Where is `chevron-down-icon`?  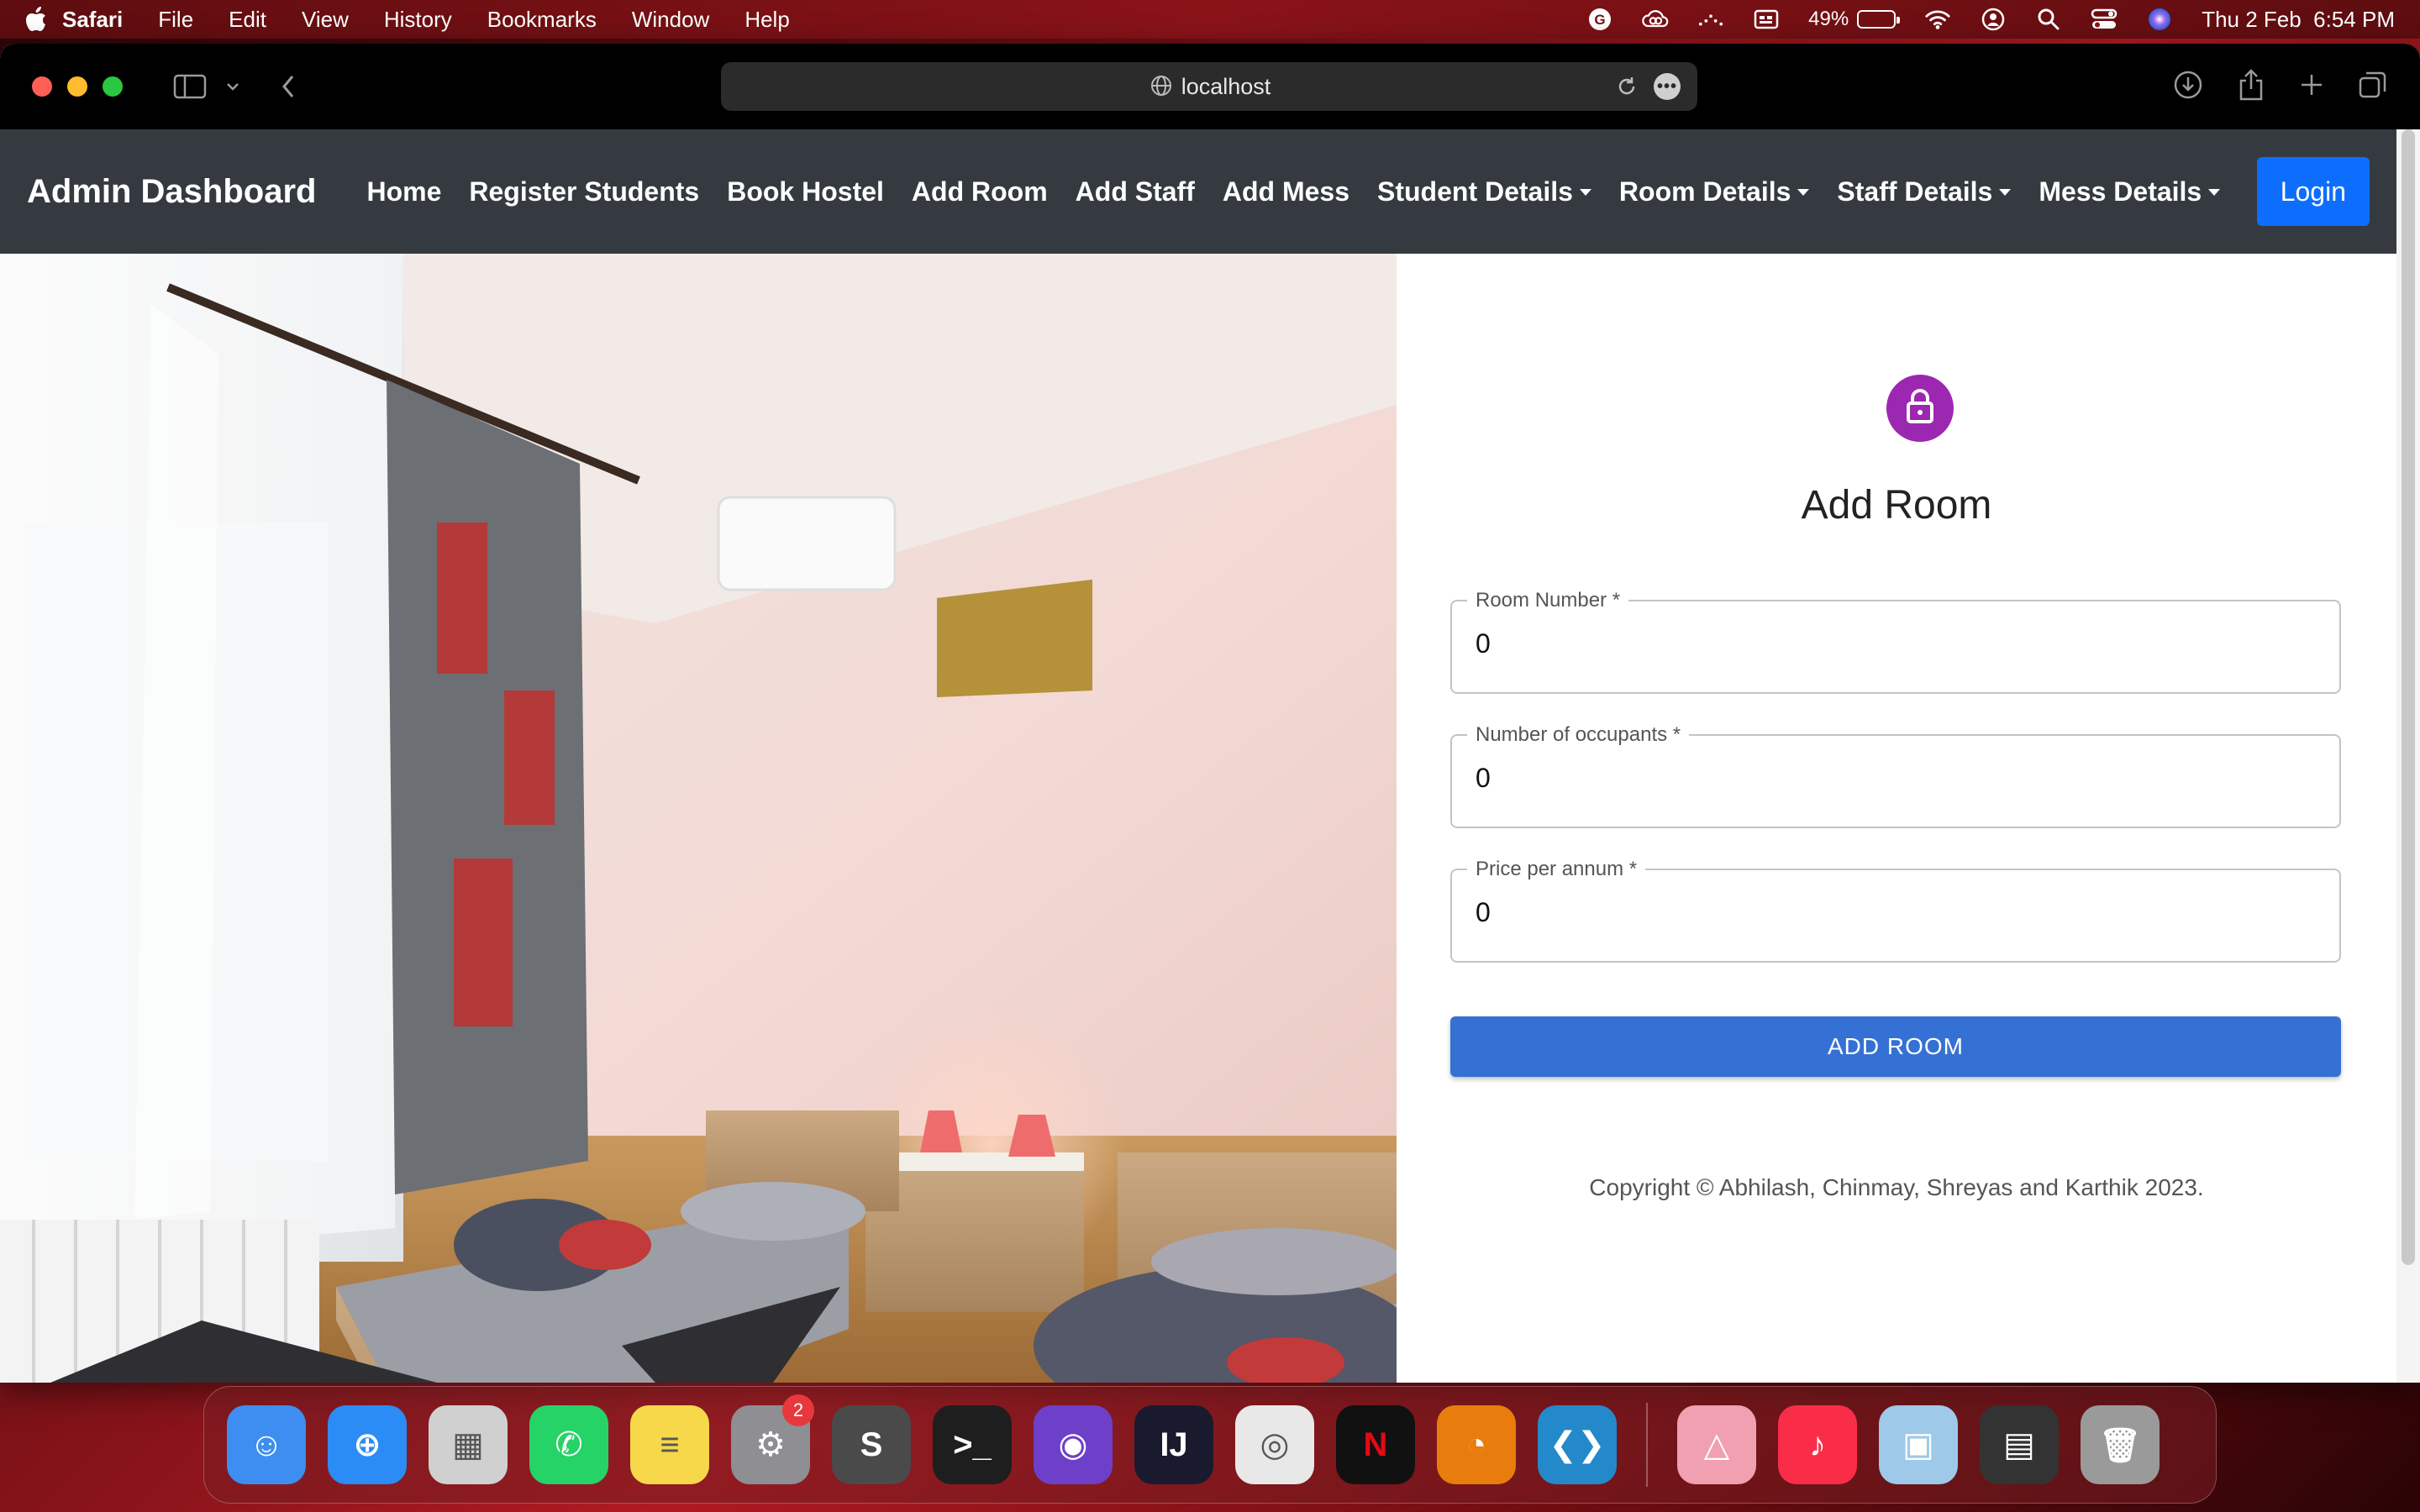
chevron-down-icon is located at coordinates (233, 86).